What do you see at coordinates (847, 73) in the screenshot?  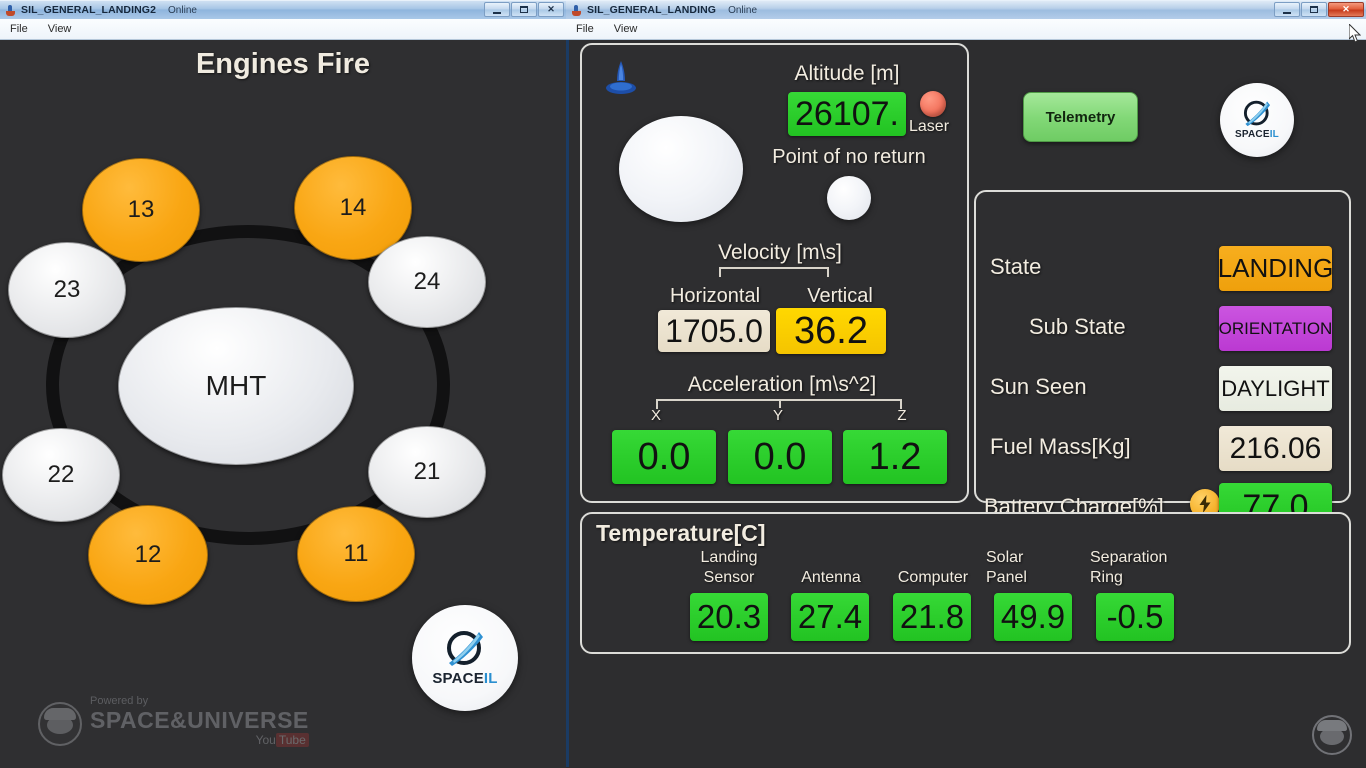 I see `altitude-label: Altitude [m]` at bounding box center [847, 73].